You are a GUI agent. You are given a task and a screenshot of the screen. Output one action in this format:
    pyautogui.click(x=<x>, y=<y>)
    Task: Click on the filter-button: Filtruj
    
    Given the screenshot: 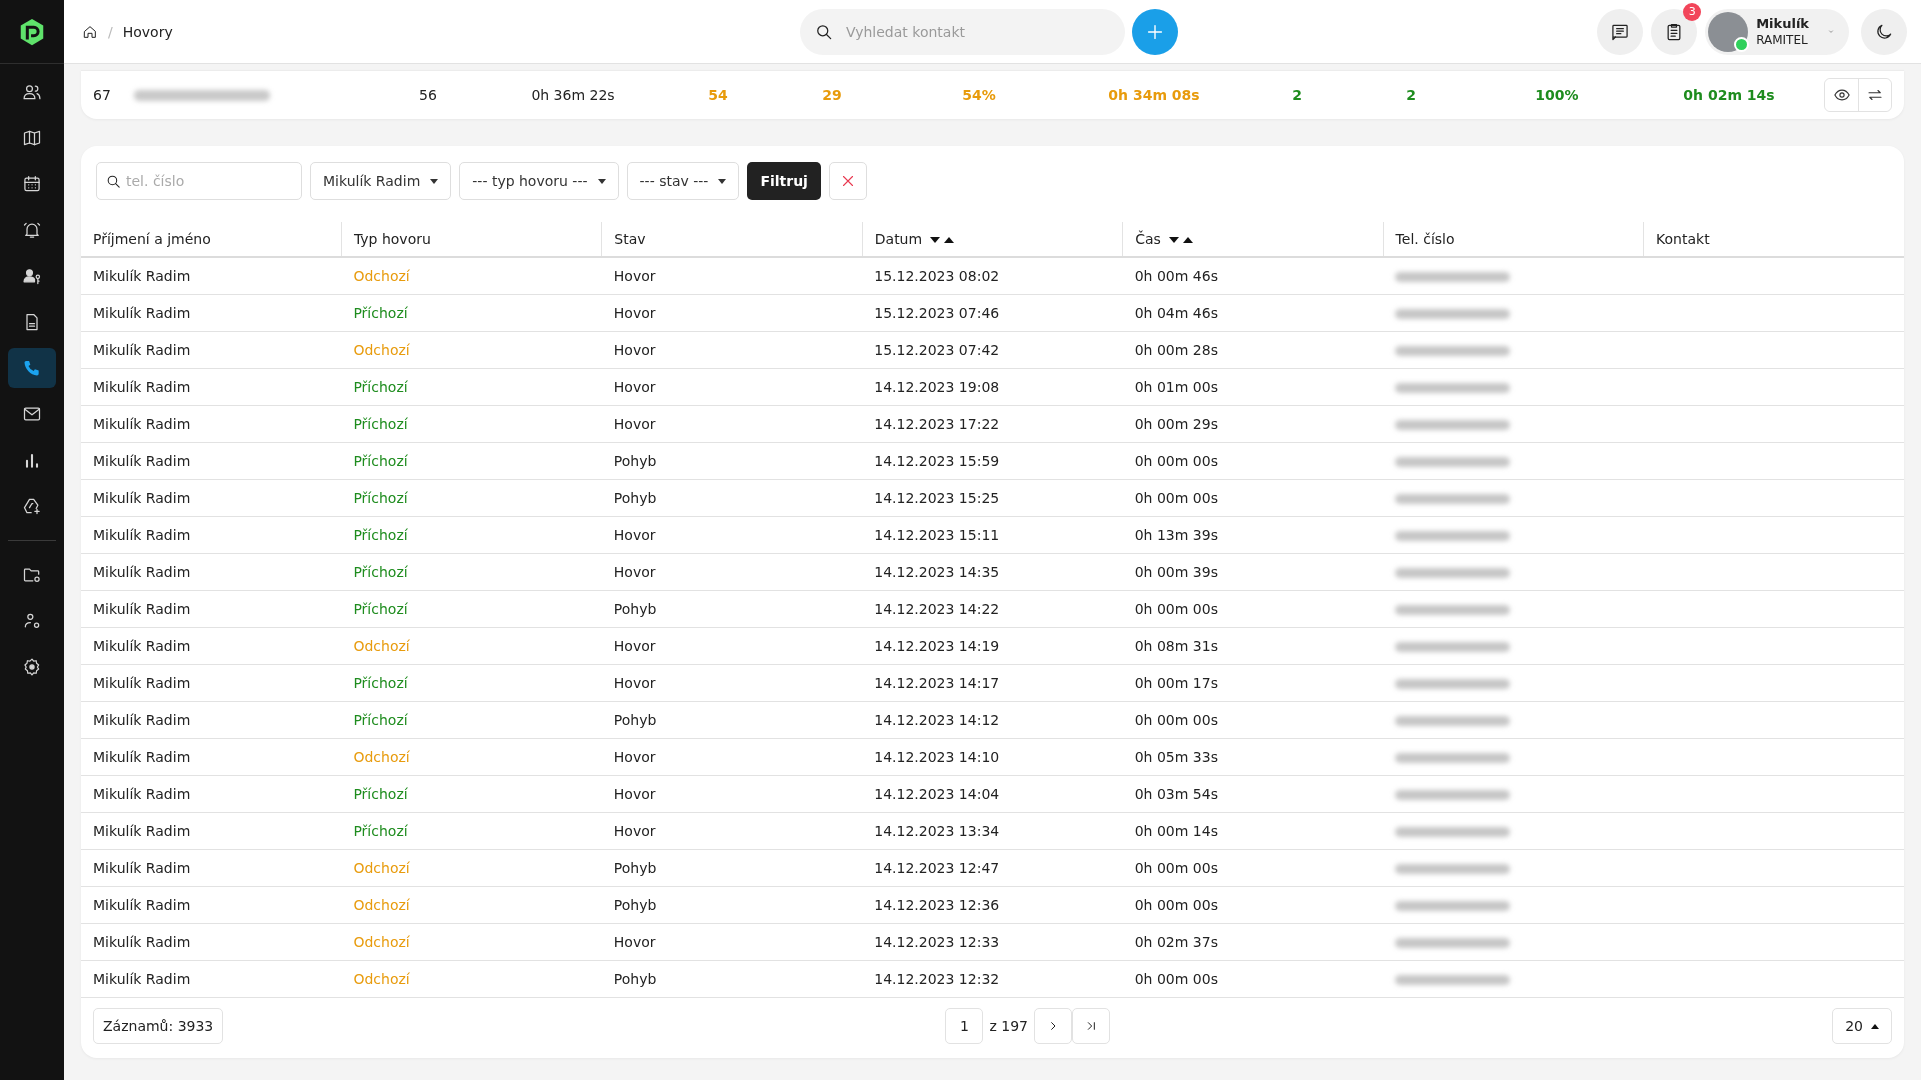 What is the action you would take?
    pyautogui.click(x=784, y=181)
    